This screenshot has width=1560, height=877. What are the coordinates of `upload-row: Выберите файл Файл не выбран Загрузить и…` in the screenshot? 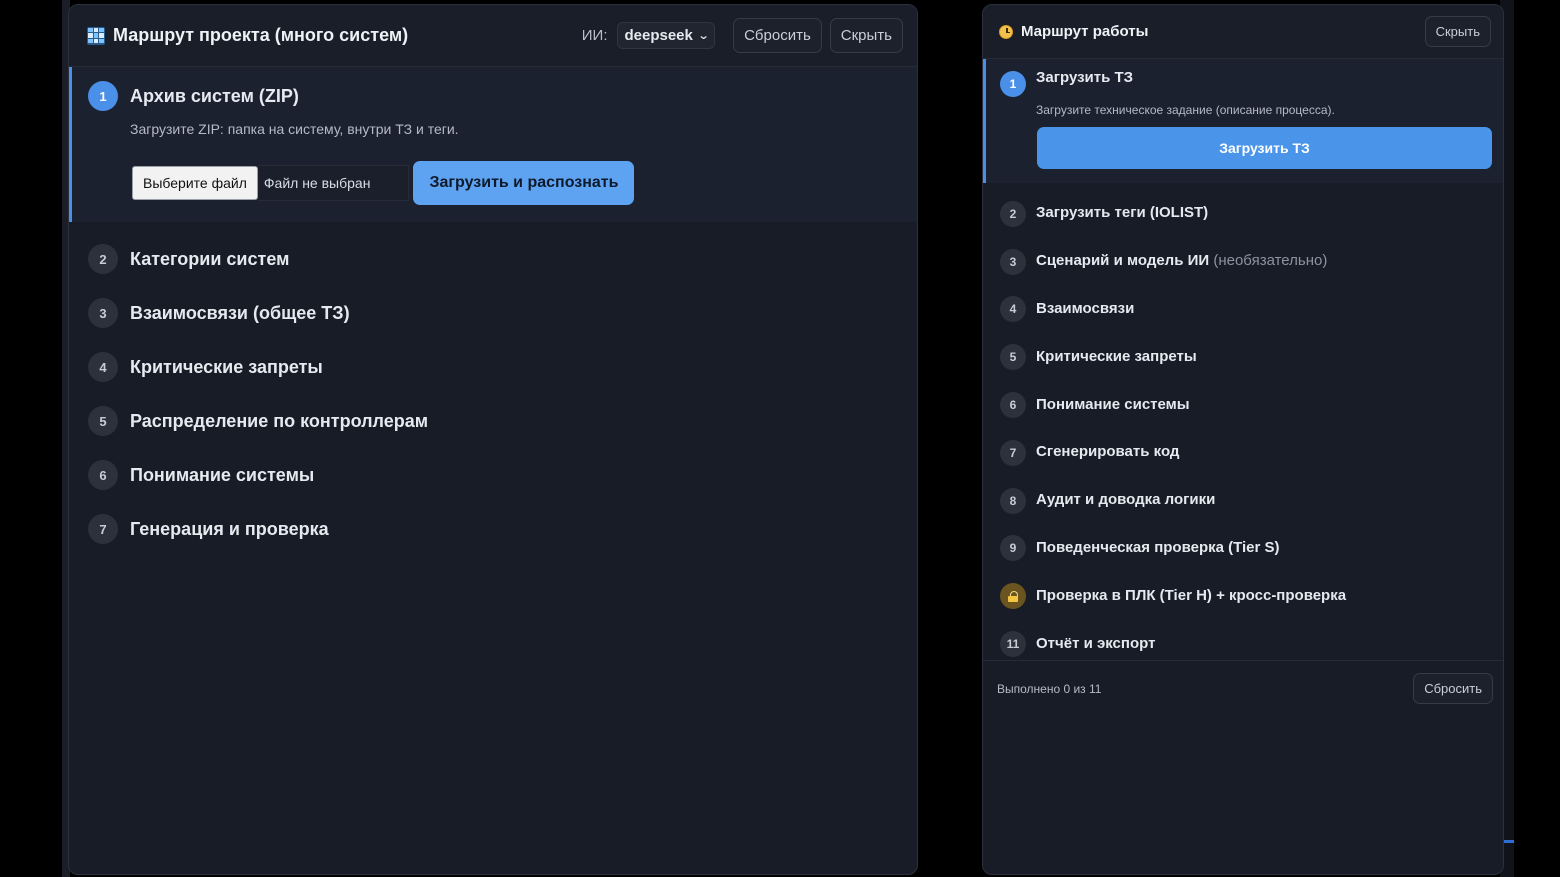 It's located at (524, 183).